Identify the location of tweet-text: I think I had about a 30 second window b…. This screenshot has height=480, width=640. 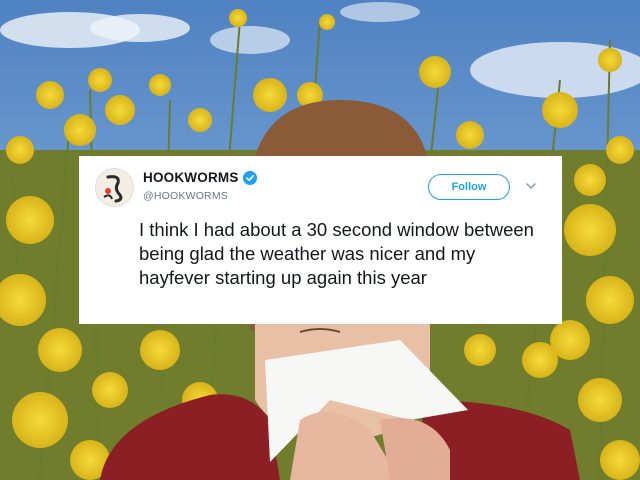
(336, 253).